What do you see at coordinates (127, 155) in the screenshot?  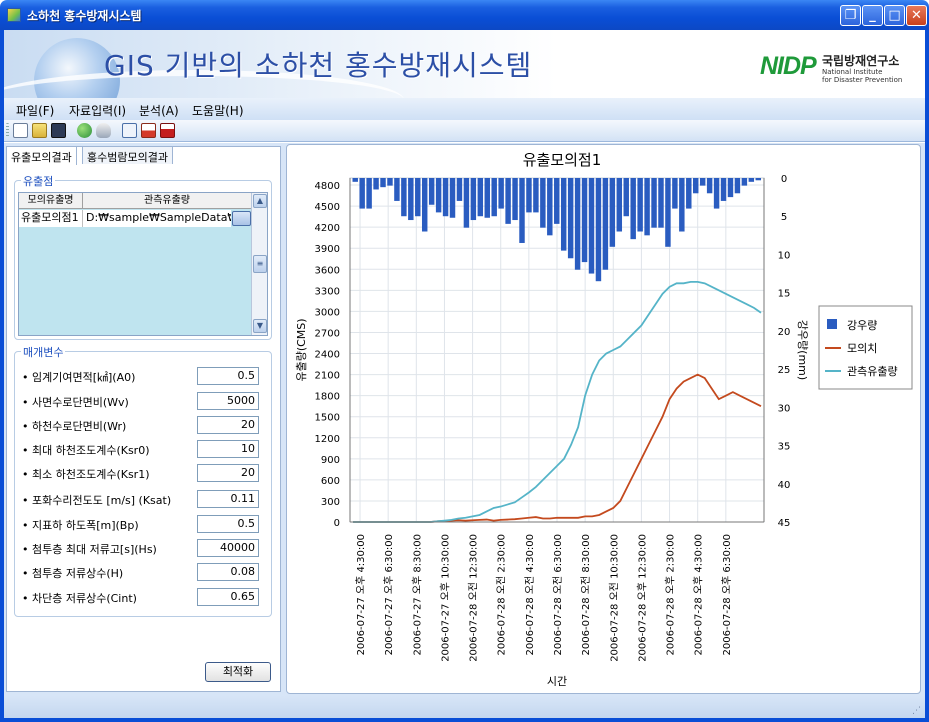 I see `tab-flood-result: 홍수범람모의결과` at bounding box center [127, 155].